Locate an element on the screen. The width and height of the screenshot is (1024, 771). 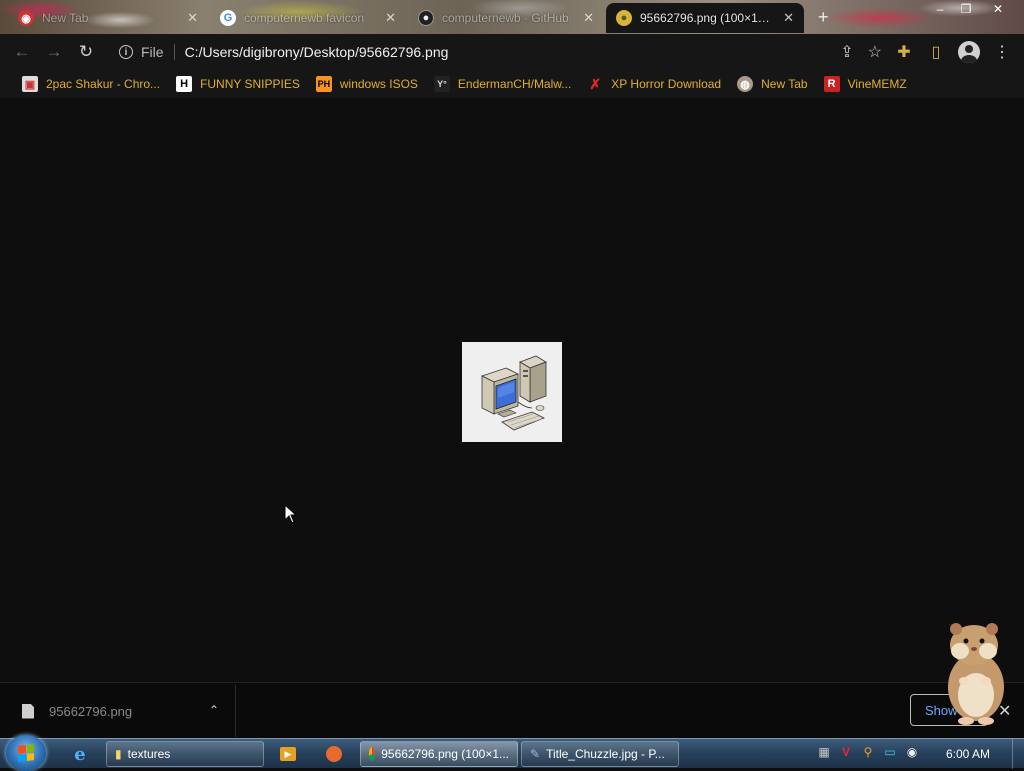
show-desktop-button is located at coordinates (1018, 754).